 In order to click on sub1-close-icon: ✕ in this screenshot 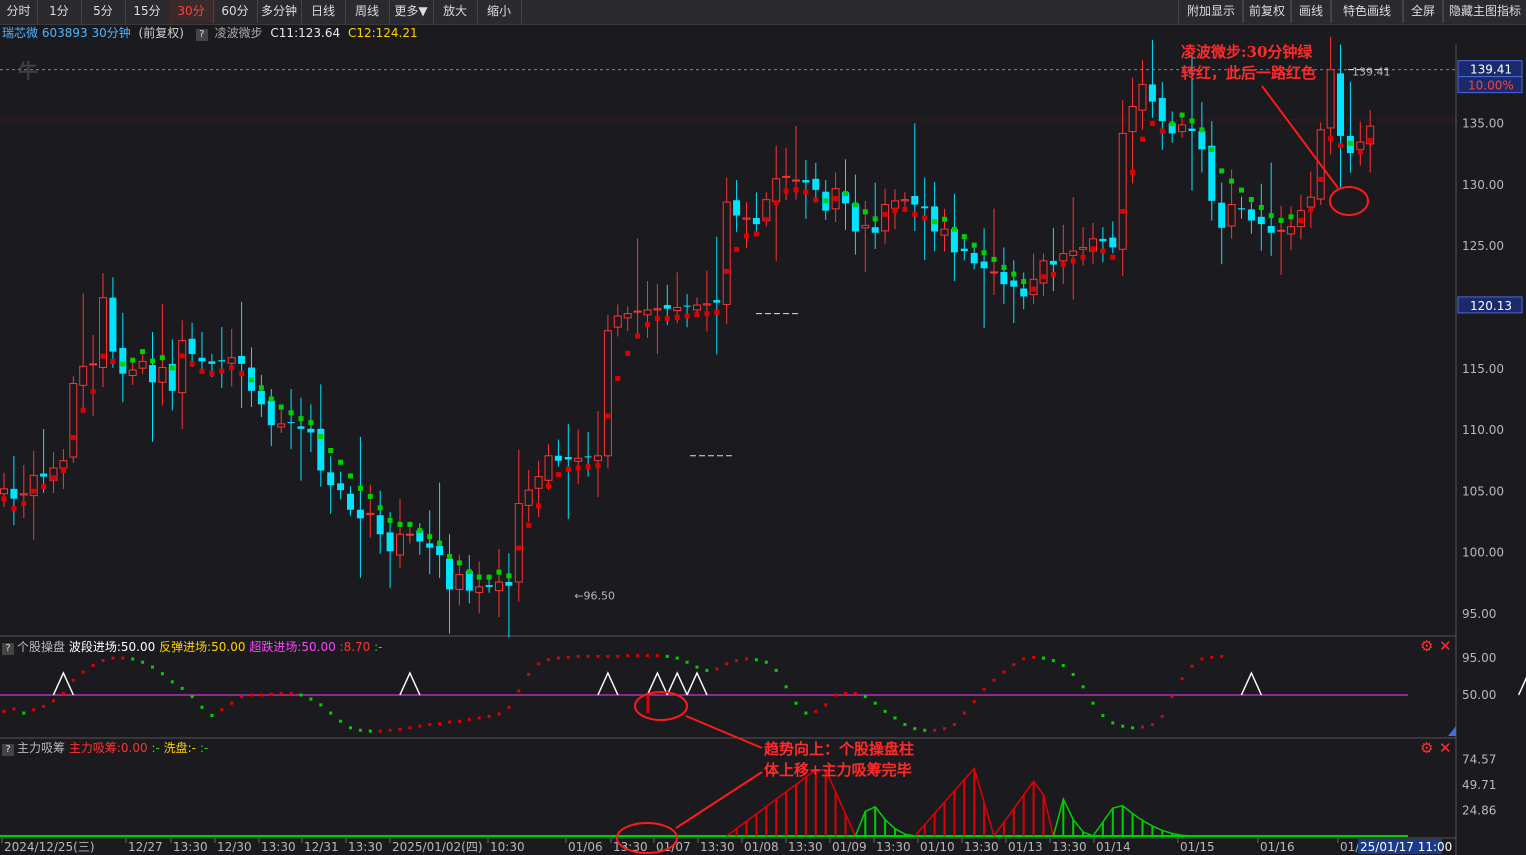, I will do `click(1445, 646)`.